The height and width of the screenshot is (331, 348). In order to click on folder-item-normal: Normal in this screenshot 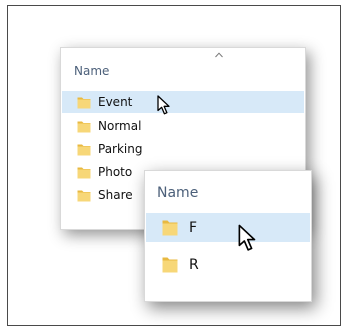, I will do `click(183, 126)`.